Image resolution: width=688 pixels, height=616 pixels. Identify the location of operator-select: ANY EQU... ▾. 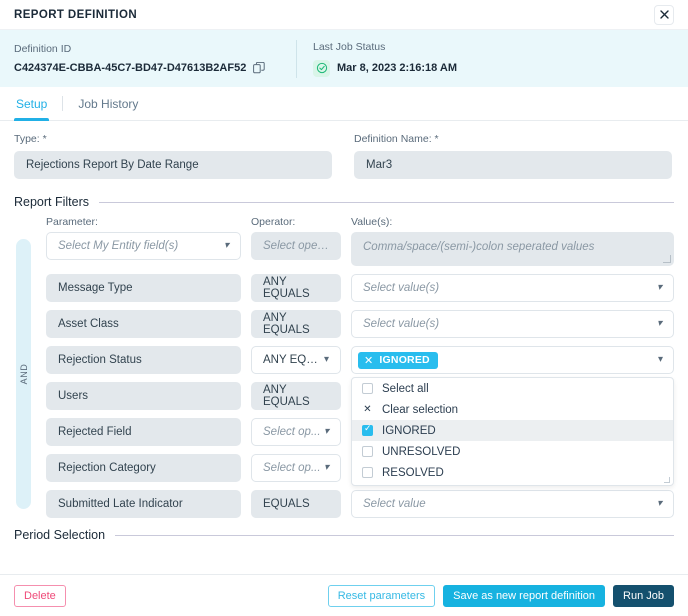
(296, 360).